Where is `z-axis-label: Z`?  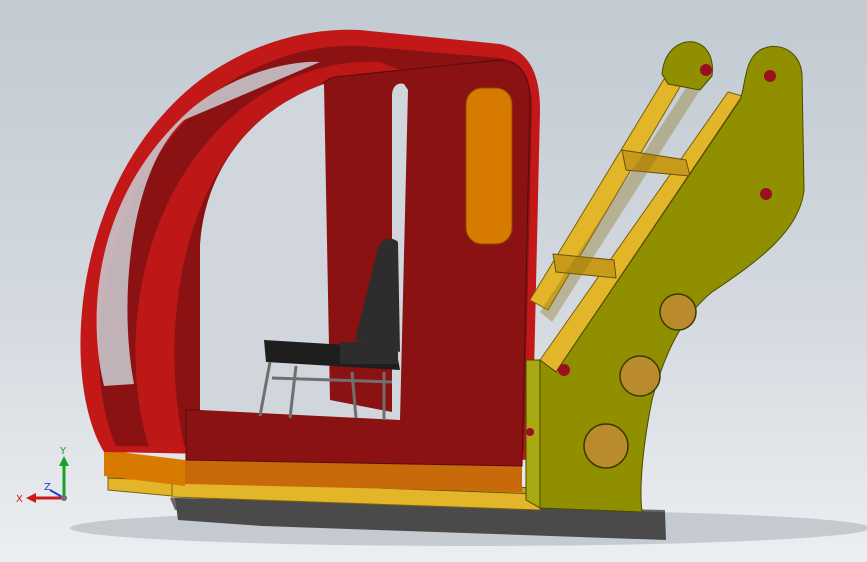 z-axis-label: Z is located at coordinates (47, 487).